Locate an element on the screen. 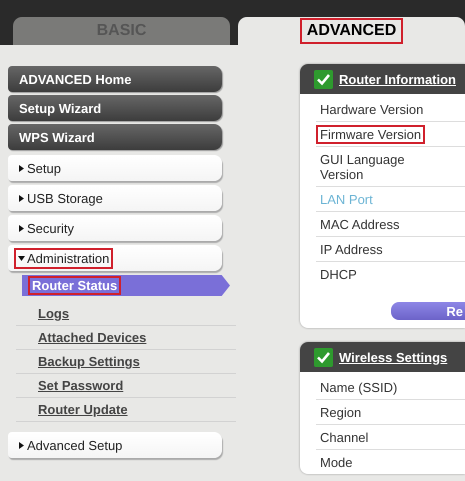 This screenshot has height=481, width=465. menu-section: USB Storage is located at coordinates (115, 198).